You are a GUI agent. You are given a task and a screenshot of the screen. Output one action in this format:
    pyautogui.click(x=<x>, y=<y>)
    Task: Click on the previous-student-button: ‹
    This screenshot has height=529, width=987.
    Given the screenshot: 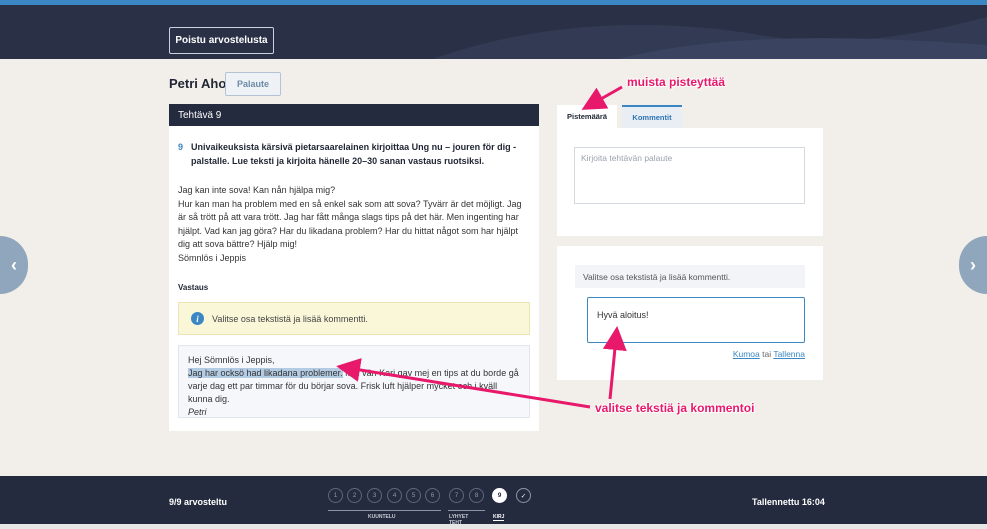 What is the action you would take?
    pyautogui.click(x=14, y=265)
    